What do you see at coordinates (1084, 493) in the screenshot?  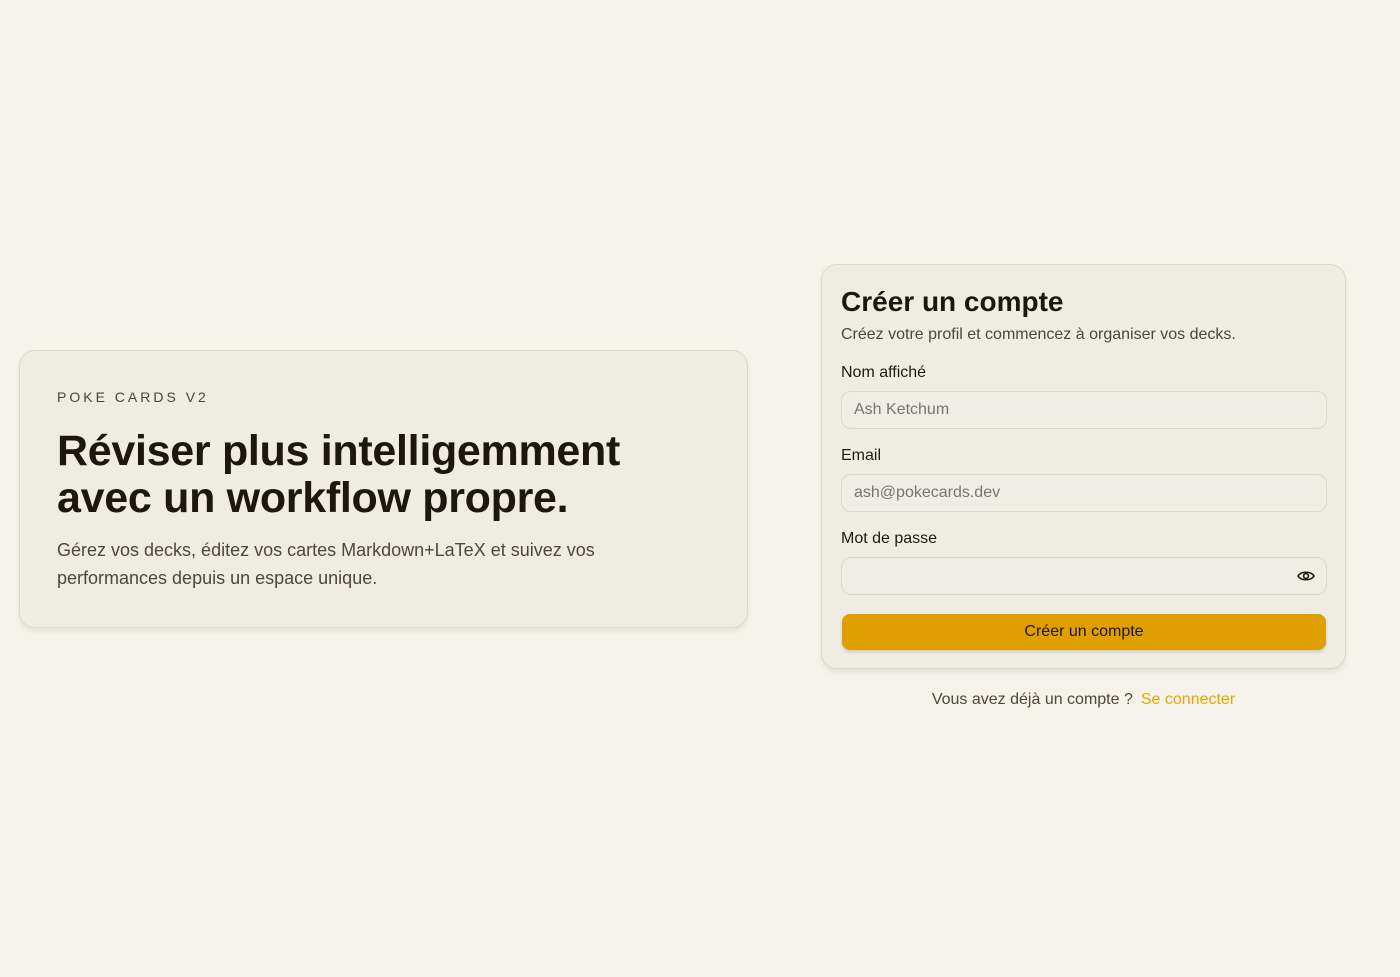 I see `email-input` at bounding box center [1084, 493].